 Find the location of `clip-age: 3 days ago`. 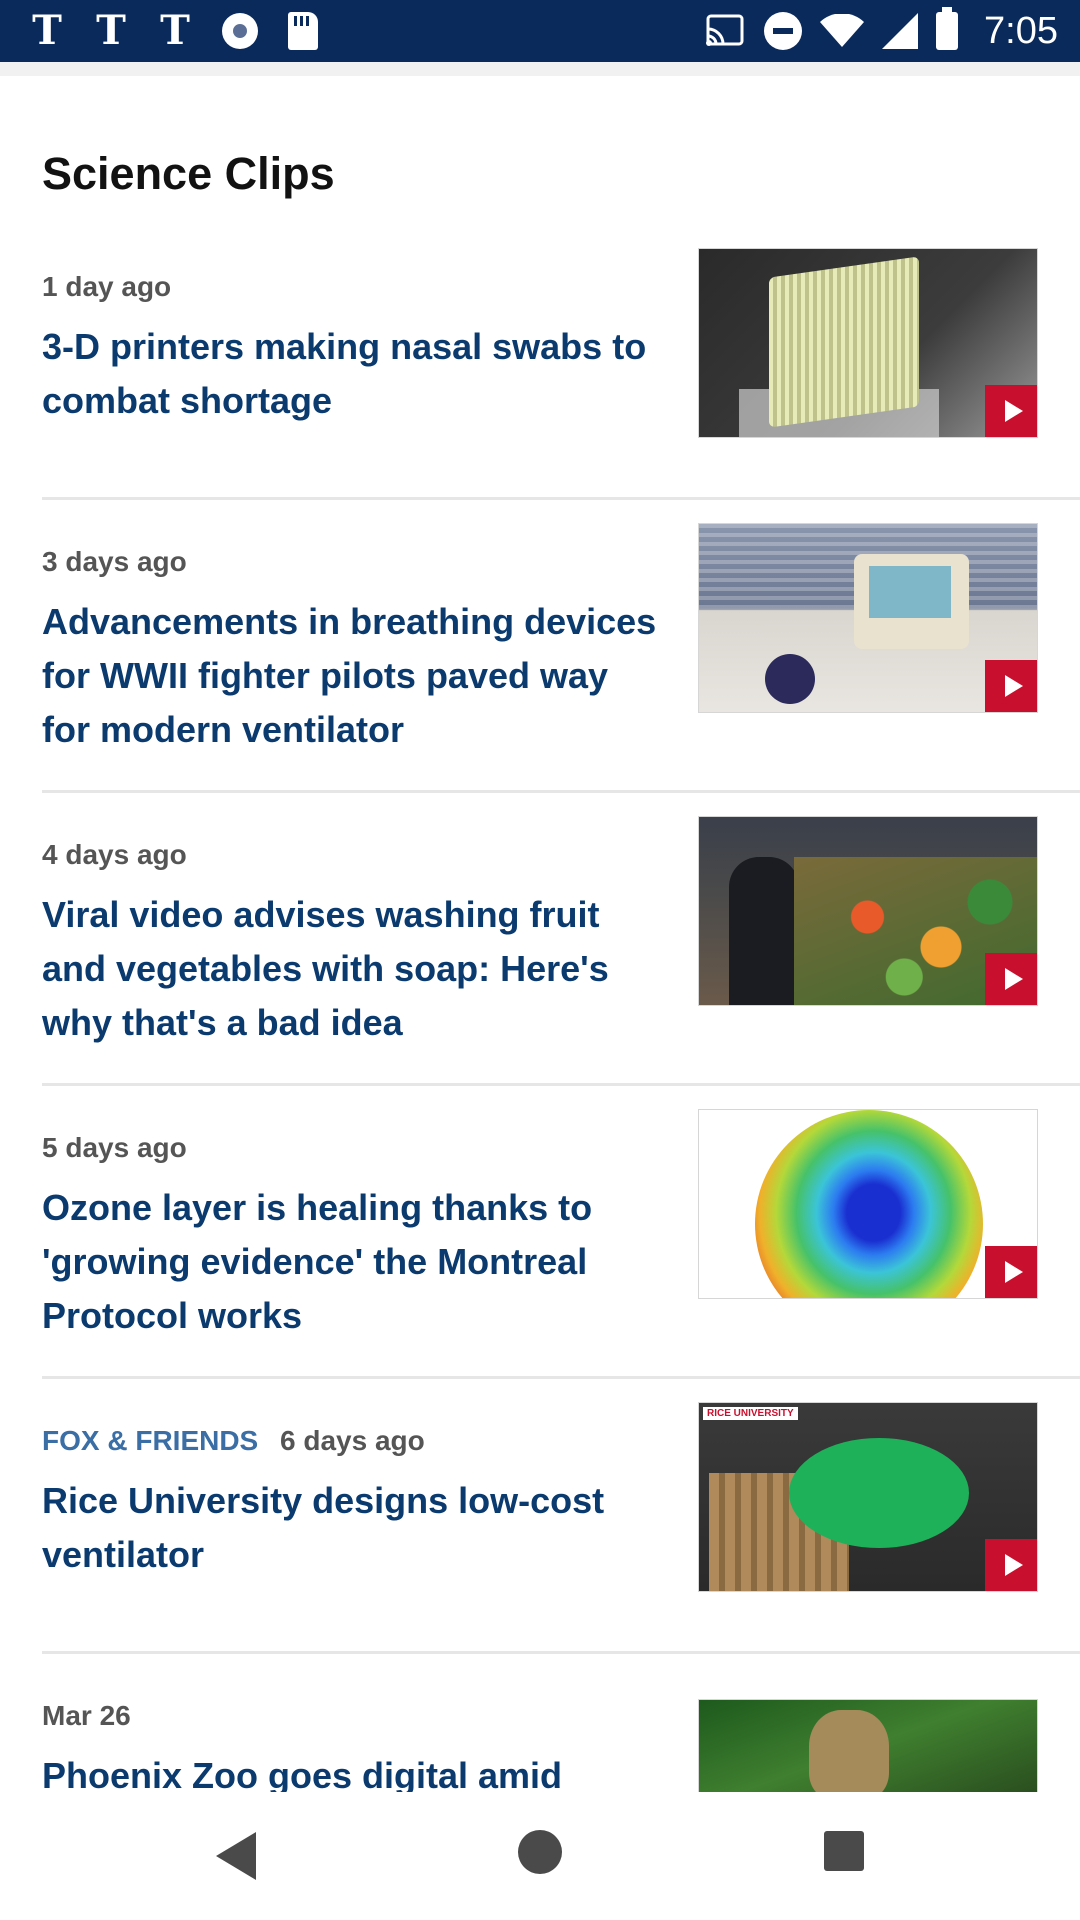

clip-age: 3 days ago is located at coordinates (114, 561).